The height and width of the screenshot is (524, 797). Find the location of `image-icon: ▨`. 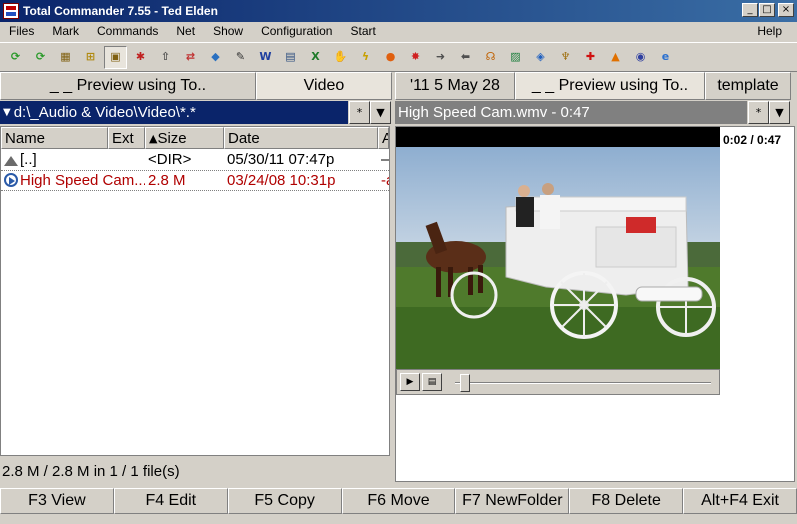

image-icon: ▨ is located at coordinates (515, 56).